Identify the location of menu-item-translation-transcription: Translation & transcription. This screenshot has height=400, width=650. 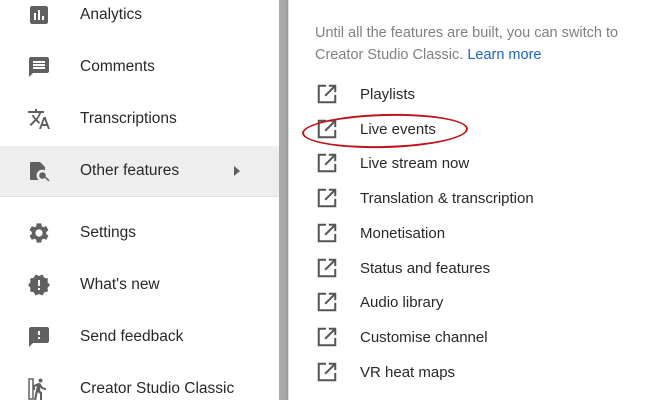
(475, 198).